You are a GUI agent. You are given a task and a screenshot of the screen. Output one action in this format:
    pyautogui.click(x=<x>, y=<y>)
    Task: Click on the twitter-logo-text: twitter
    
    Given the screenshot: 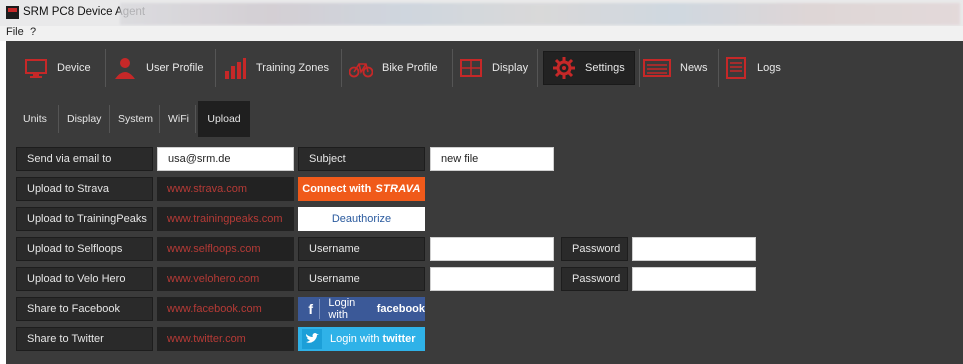 What is the action you would take?
    pyautogui.click(x=399, y=339)
    